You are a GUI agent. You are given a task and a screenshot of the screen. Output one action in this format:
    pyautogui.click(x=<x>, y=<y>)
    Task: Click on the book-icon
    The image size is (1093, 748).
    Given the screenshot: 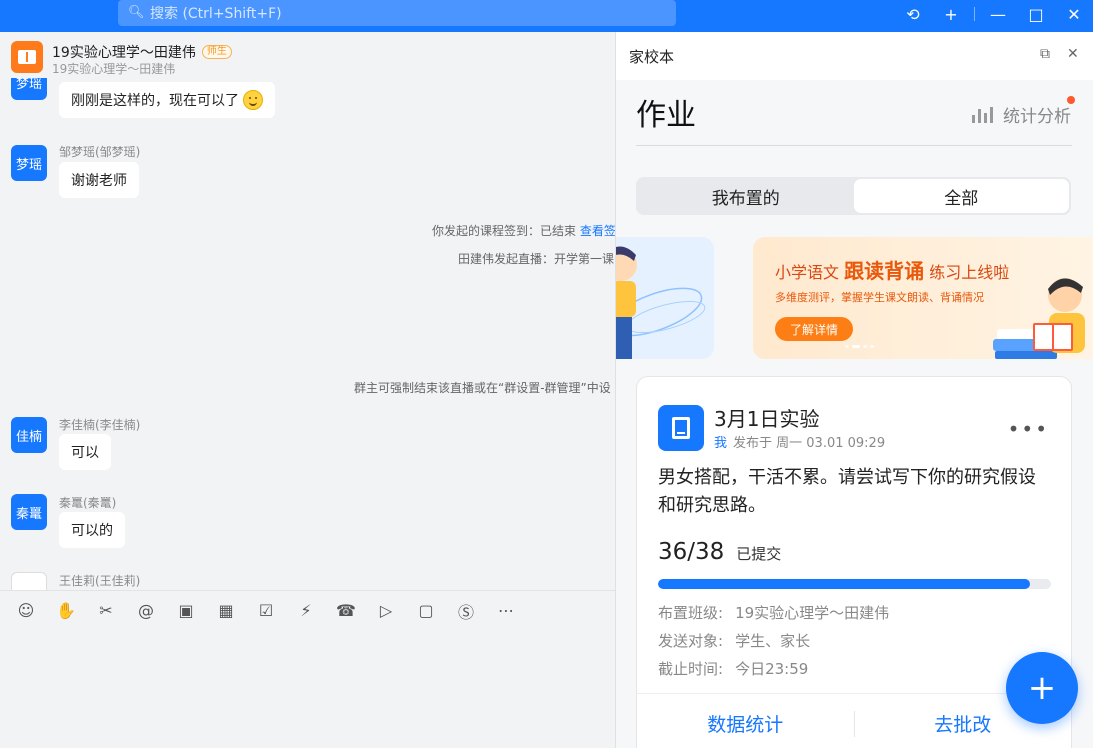 What is the action you would take?
    pyautogui.click(x=27, y=57)
    